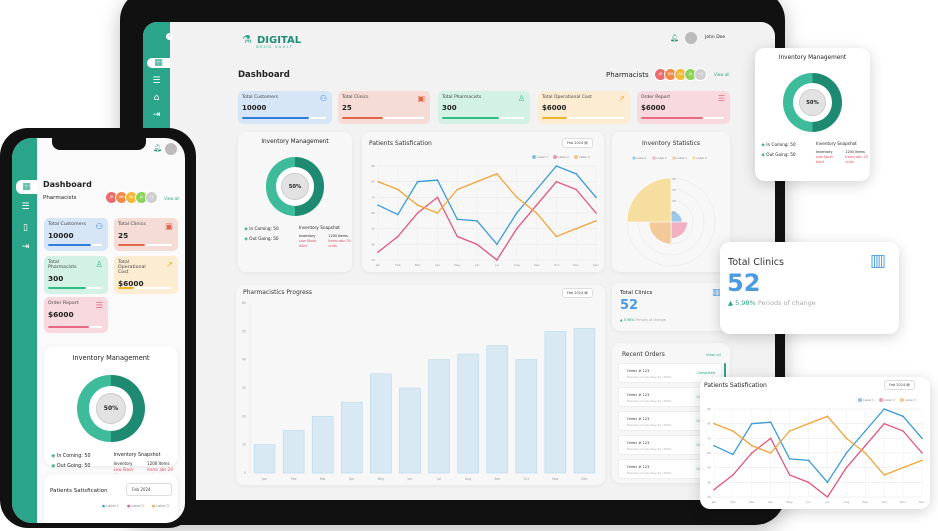 This screenshot has width=938, height=531. What do you see at coordinates (596, 265) in the screenshot?
I see `x-tick-label: Dec` at bounding box center [596, 265].